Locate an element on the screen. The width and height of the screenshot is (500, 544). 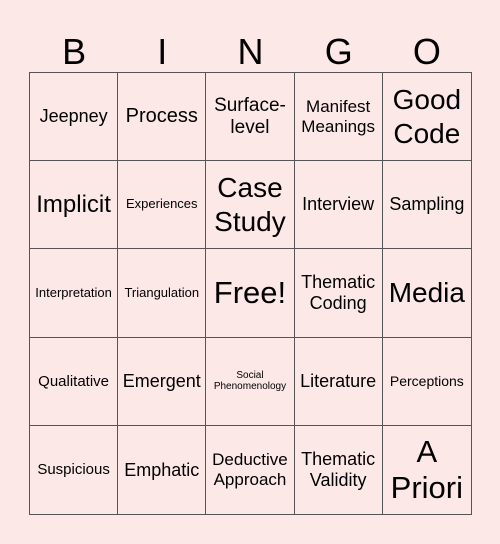
bingo-cell: Qualitative is located at coordinates (74, 381).